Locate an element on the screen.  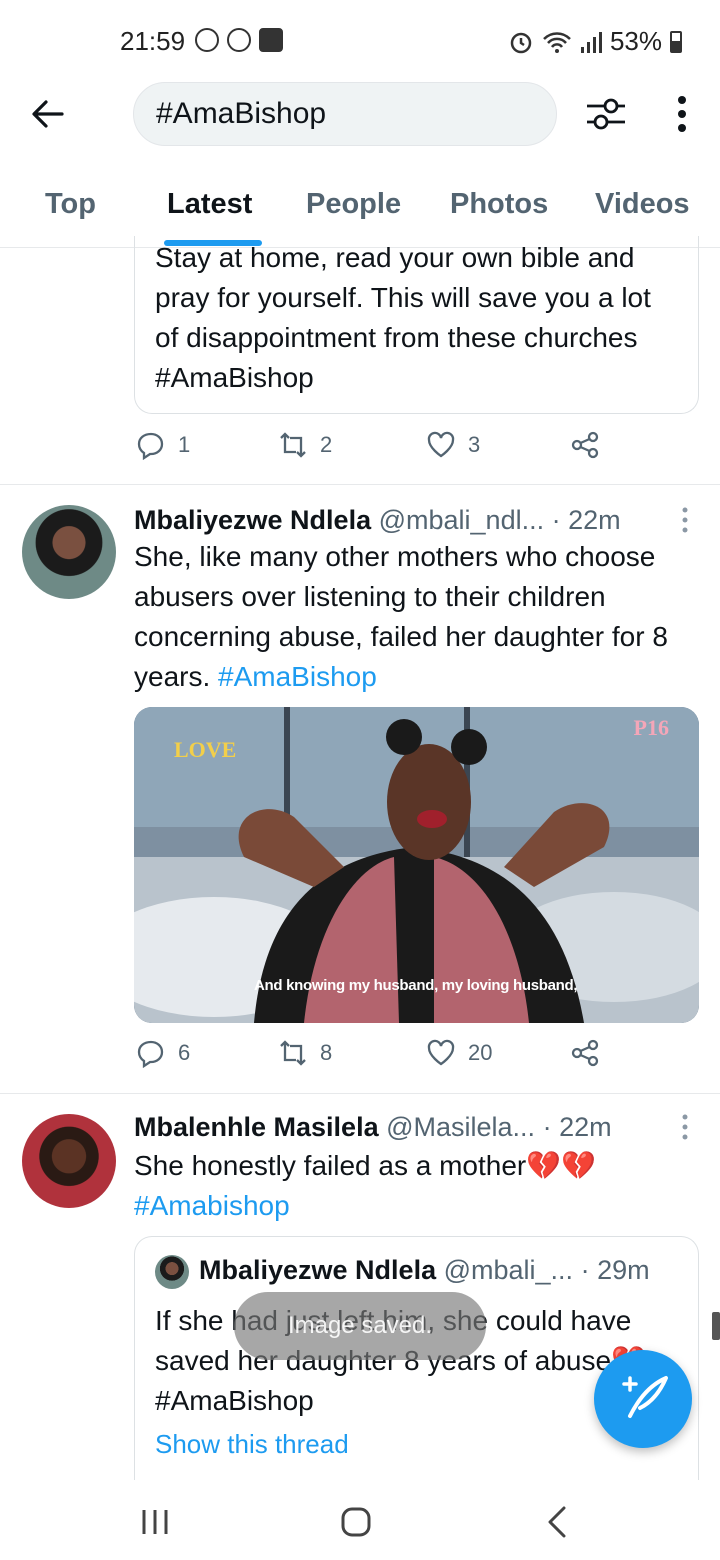
hashtag-link: #Amabishop is located at coordinates (419, 1206).